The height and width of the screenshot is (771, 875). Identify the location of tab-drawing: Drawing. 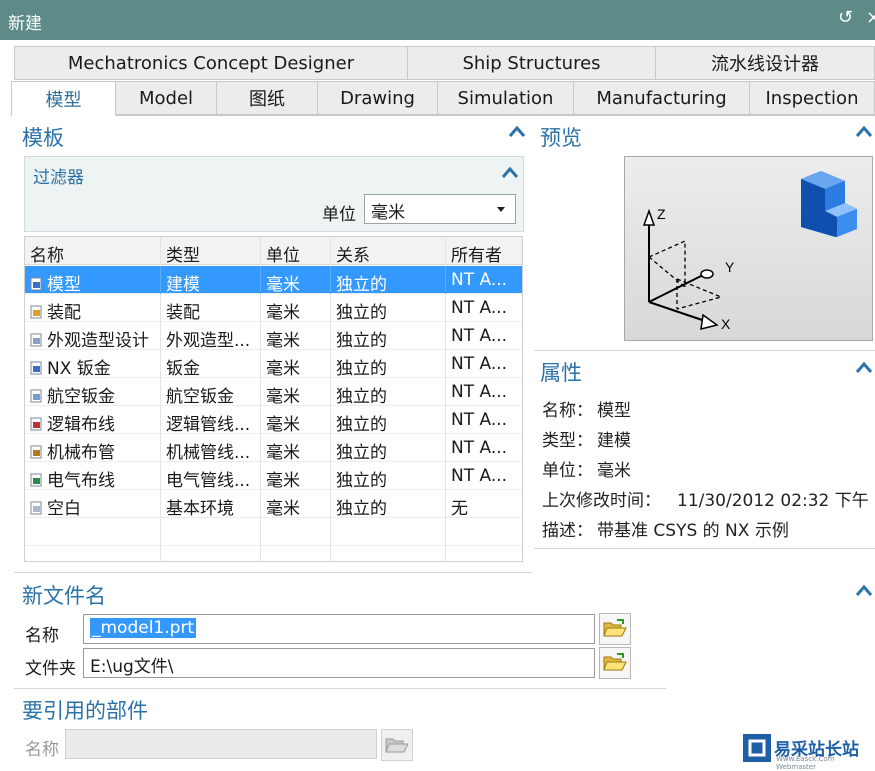
(377, 98).